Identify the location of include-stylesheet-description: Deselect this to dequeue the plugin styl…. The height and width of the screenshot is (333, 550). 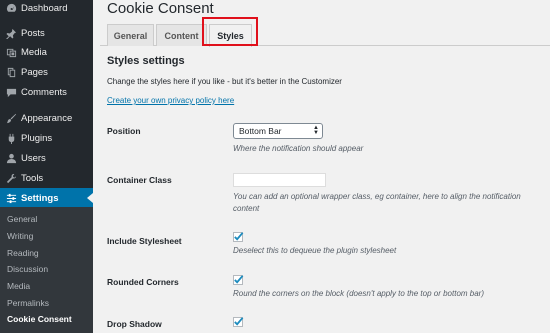
(315, 250).